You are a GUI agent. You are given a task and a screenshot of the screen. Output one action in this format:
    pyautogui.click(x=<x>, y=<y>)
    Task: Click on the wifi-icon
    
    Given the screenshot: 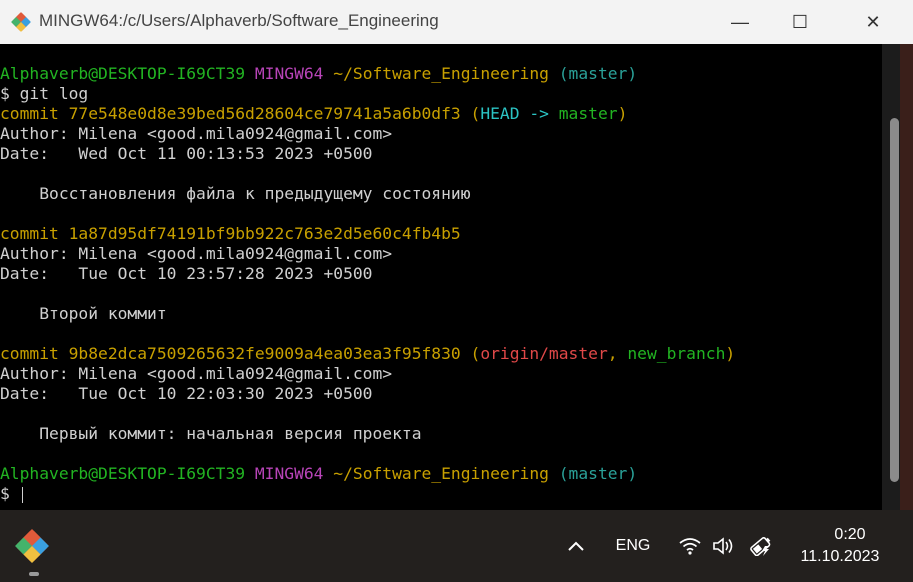 What is the action you would take?
    pyautogui.click(x=690, y=546)
    